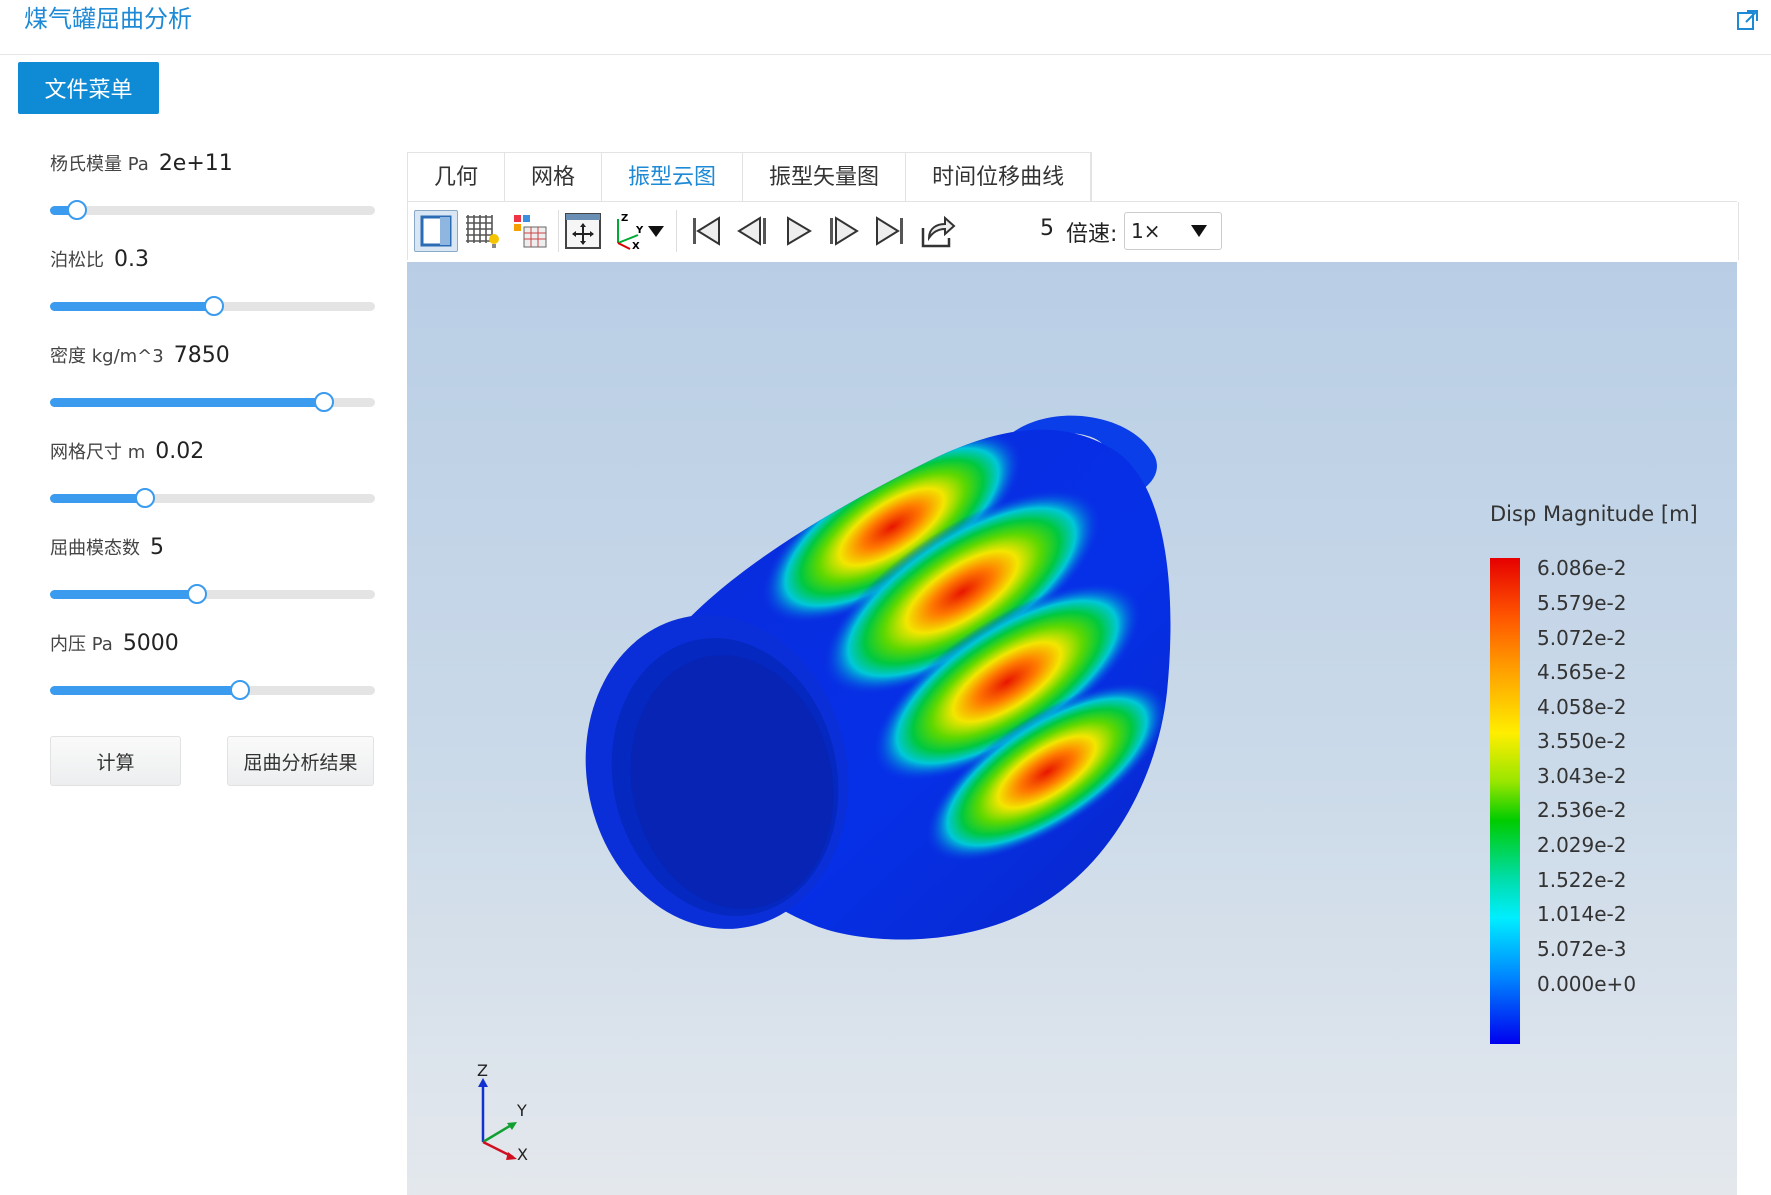 This screenshot has width=1771, height=1195. What do you see at coordinates (1582, 776) in the screenshot?
I see `legend-tick: 3.043e-2` at bounding box center [1582, 776].